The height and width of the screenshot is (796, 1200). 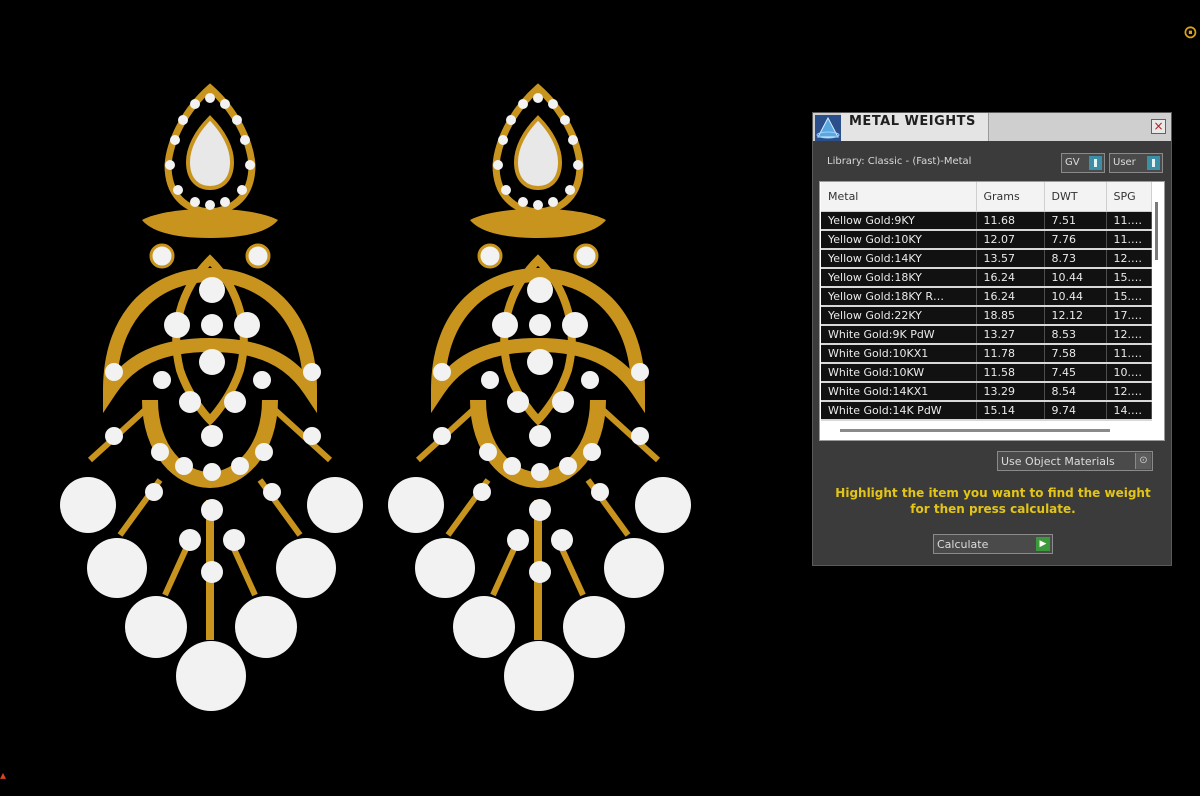 What do you see at coordinates (899, 197) in the screenshot?
I see `column-header-metal: Metal` at bounding box center [899, 197].